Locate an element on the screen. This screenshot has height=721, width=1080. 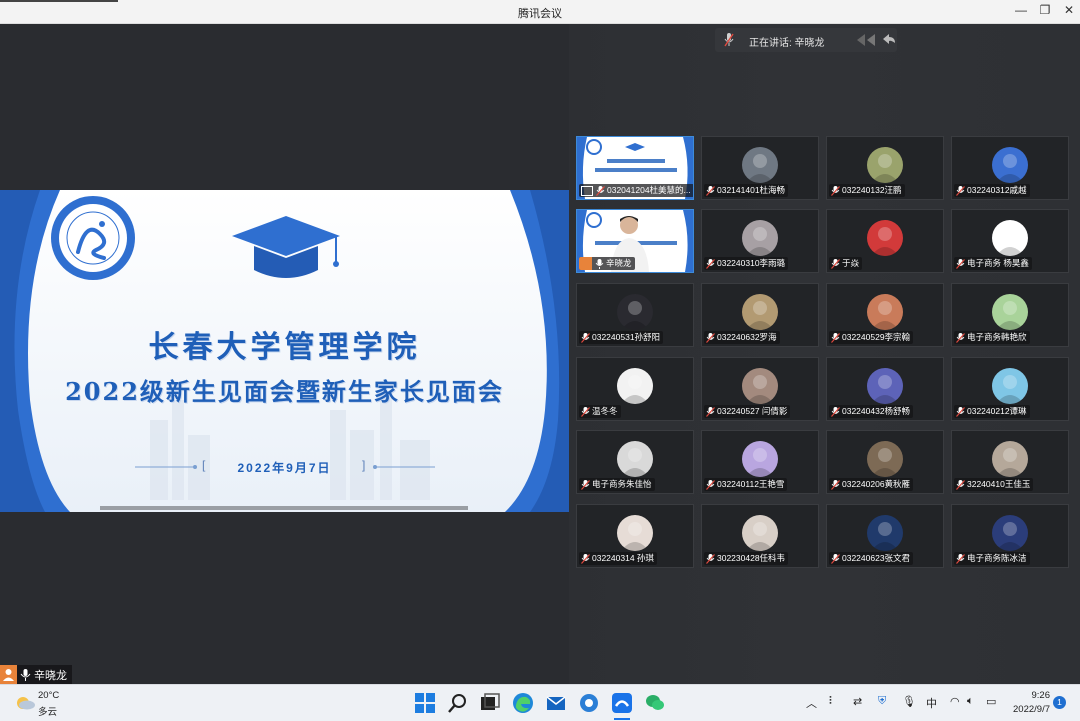
participant-tile: 032240623张文君 is located at coordinates (885, 536).